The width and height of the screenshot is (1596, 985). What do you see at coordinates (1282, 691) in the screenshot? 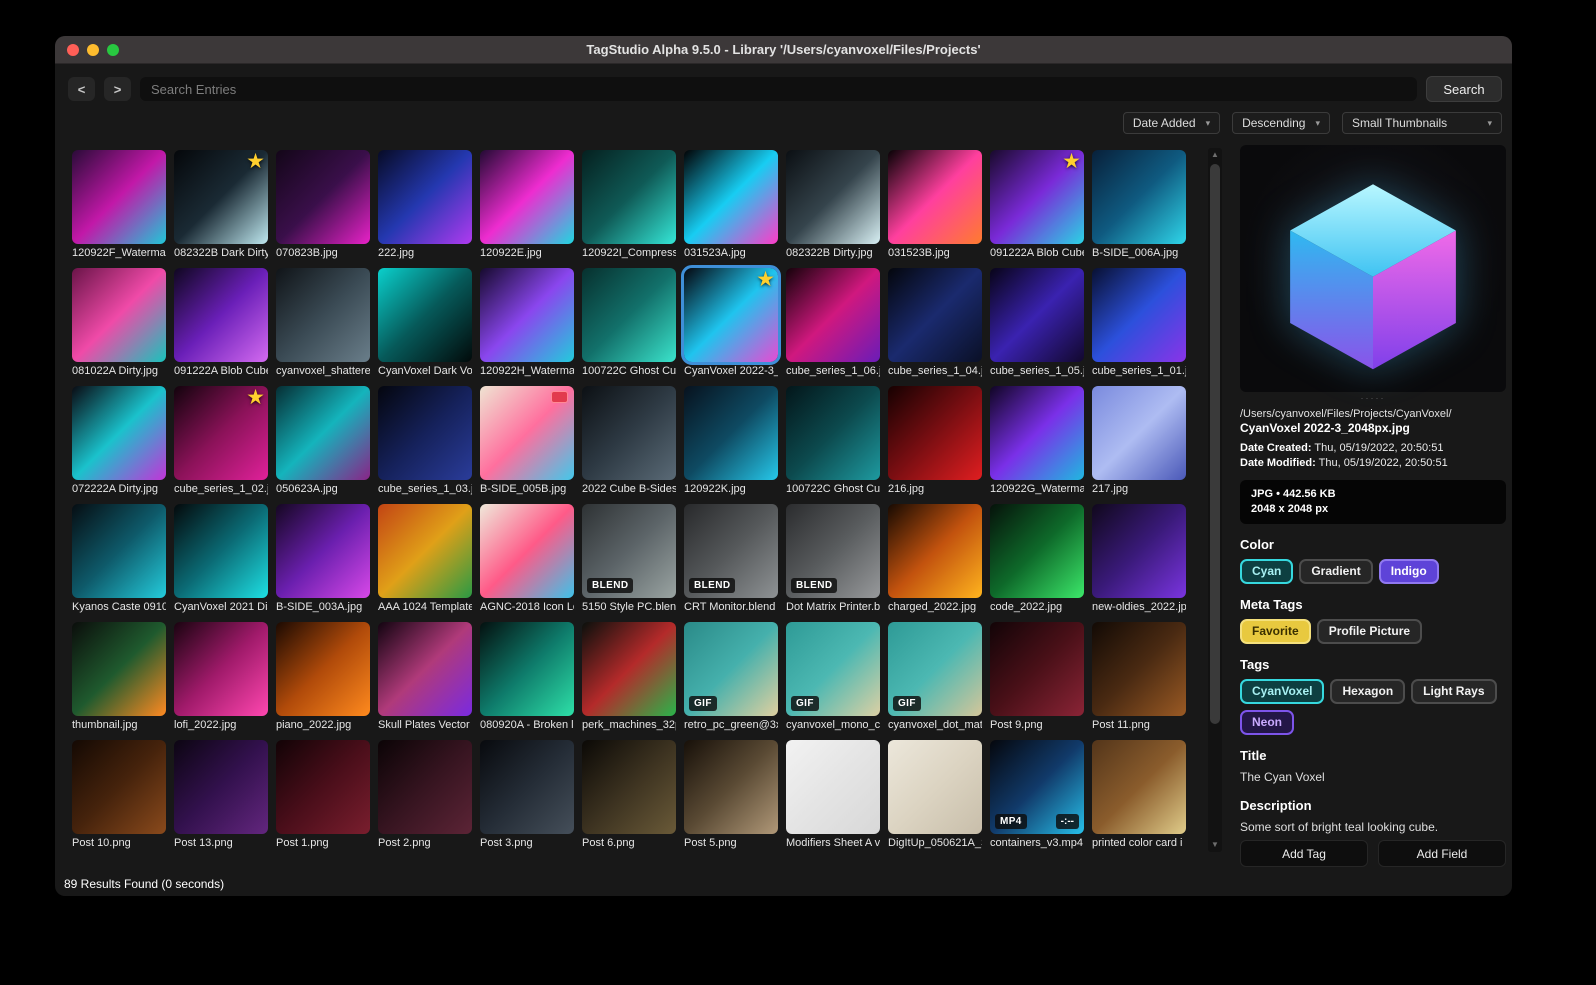
I see `tag-chip-cyanvoxel: CyanVoxel` at bounding box center [1282, 691].